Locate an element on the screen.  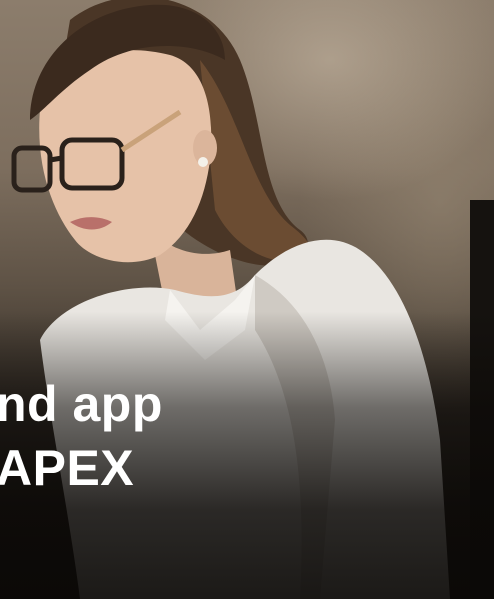
headline-line-2: APEX is located at coordinates (67, 468).